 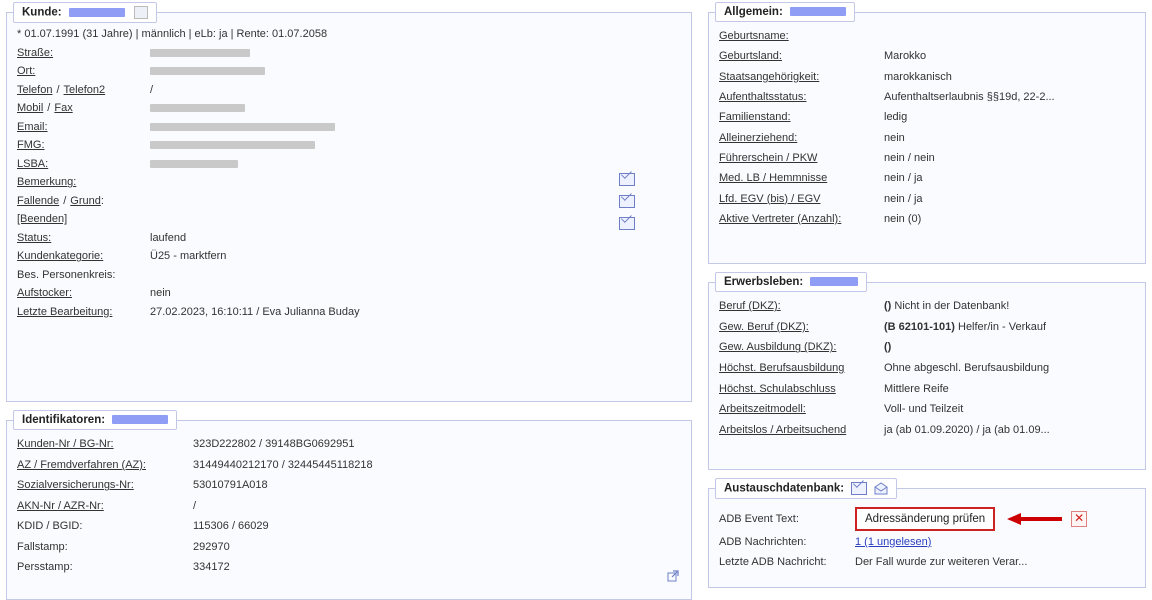 What do you see at coordinates (801, 409) in the screenshot?
I see `erwerb-row-label: Arbeitszeitmodell:` at bounding box center [801, 409].